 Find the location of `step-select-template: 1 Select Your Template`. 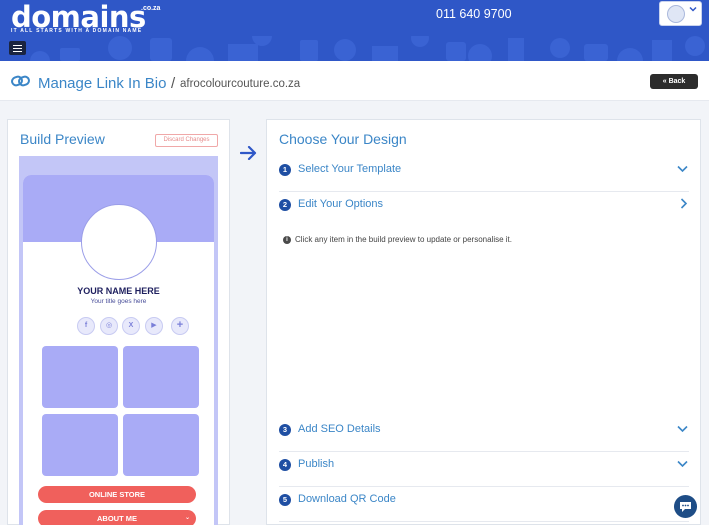

step-select-template: 1 Select Your Template is located at coordinates (484, 177).